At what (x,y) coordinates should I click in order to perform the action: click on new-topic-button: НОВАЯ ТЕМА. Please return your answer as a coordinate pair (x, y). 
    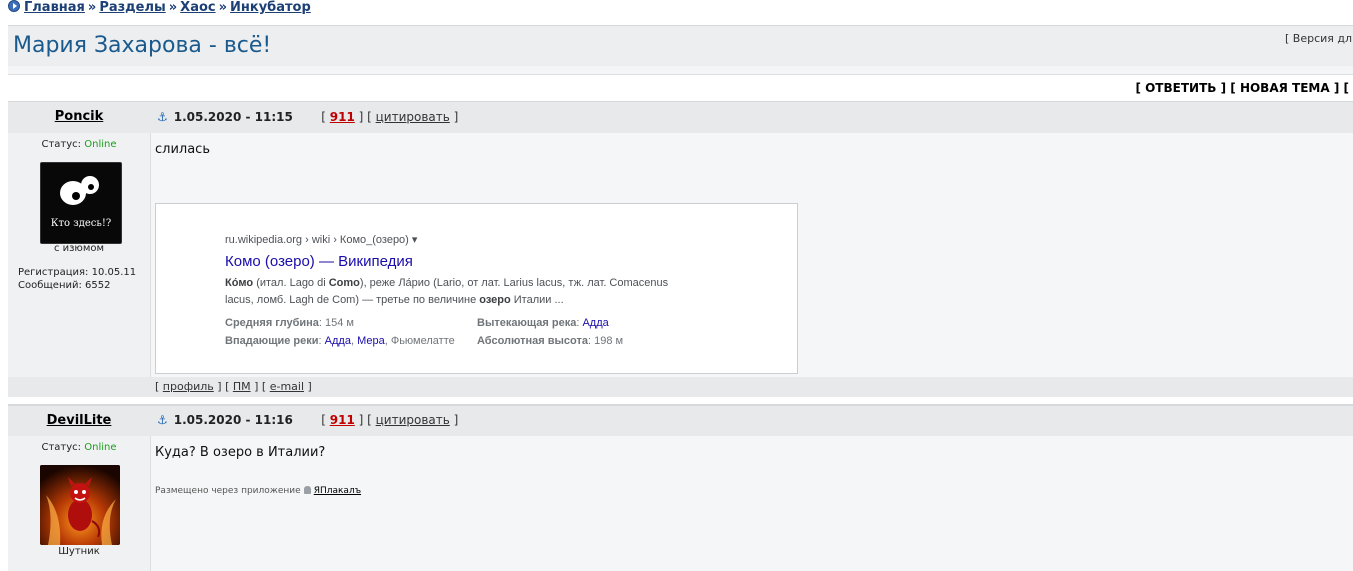
    Looking at the image, I should click on (1285, 88).